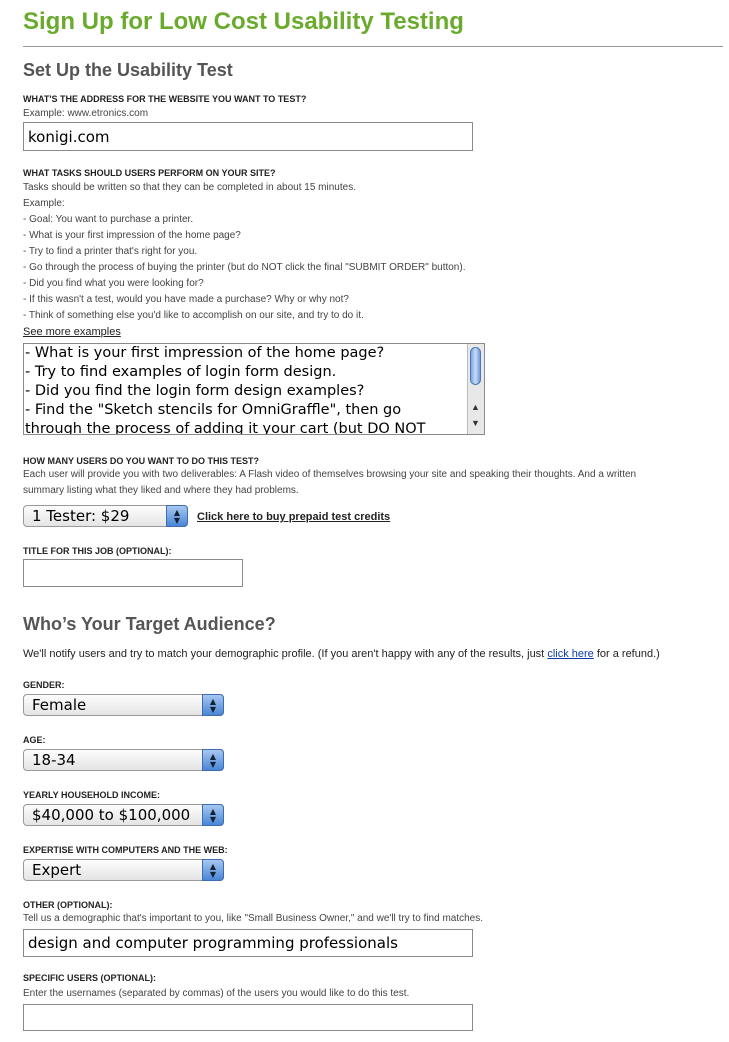 This screenshot has width=729, height=1042. What do you see at coordinates (97, 551) in the screenshot?
I see `job-title-label: TITLE FOR THIS JOB (OPTIONAL):` at bounding box center [97, 551].